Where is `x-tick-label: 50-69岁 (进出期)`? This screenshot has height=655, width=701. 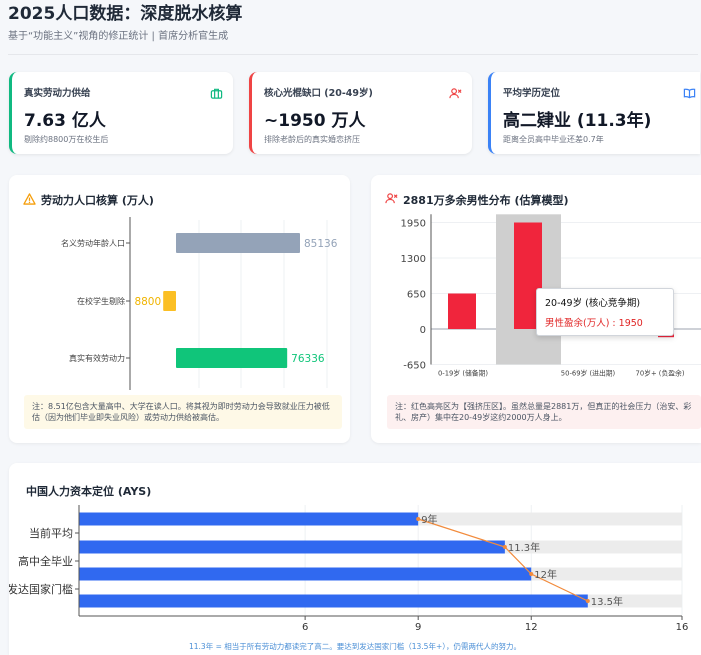
x-tick-label: 50-69岁 (进出期) is located at coordinates (588, 373).